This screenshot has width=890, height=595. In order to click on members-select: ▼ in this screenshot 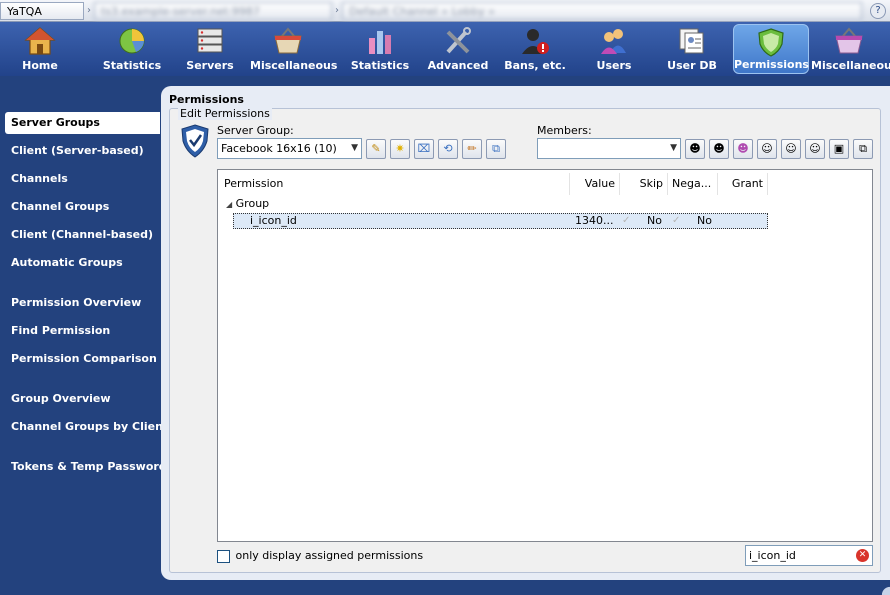, I will do `click(609, 148)`.